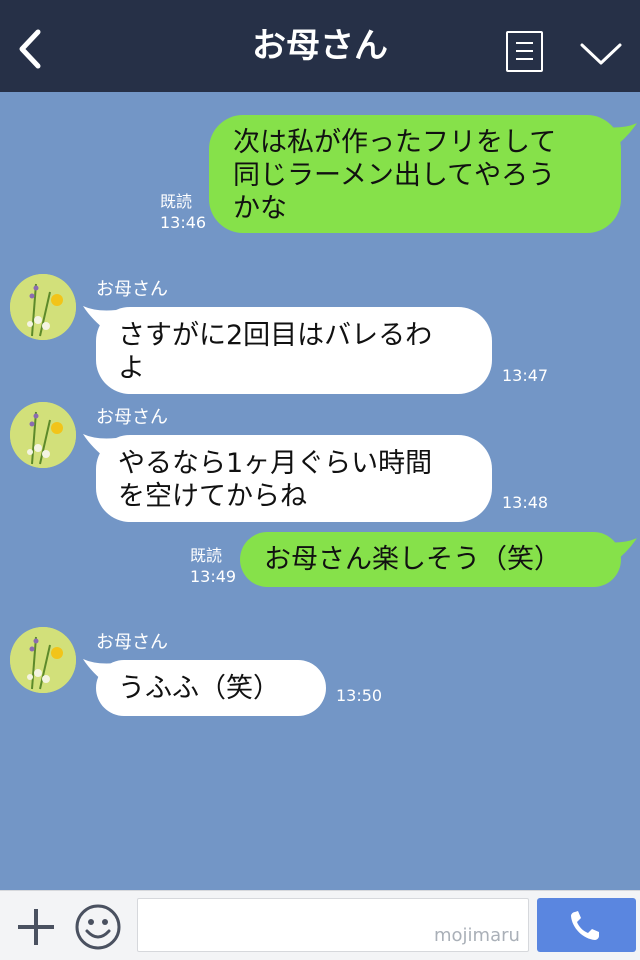 This screenshot has height=960, width=640. Describe the element at coordinates (320, 925) in the screenshot. I see `input-bar: mojimaru` at that location.